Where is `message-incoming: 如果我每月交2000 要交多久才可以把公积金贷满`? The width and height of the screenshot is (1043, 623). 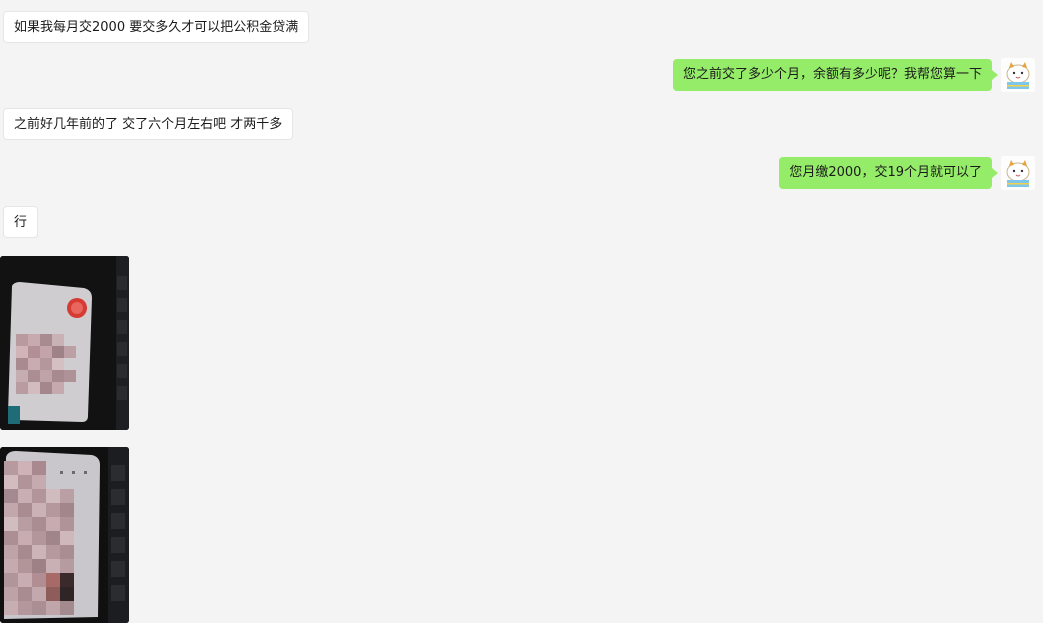
message-incoming: 如果我每月交2000 要交多久才可以把公积金贷满 is located at coordinates (156, 27).